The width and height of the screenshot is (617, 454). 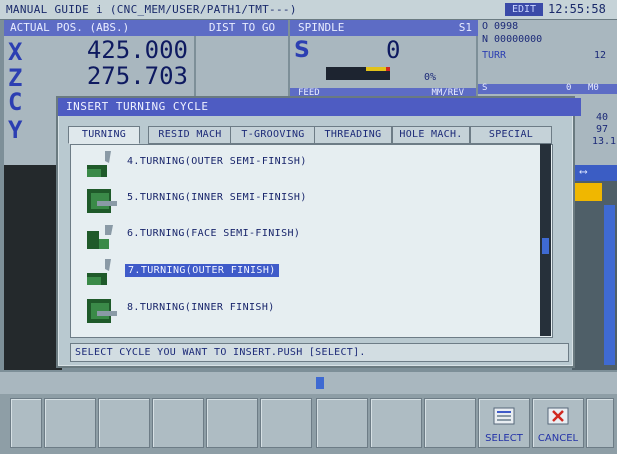 I want to click on cycle-item-7-selected: 7.TURNING(OUTER FINISH), so click(x=305, y=272).